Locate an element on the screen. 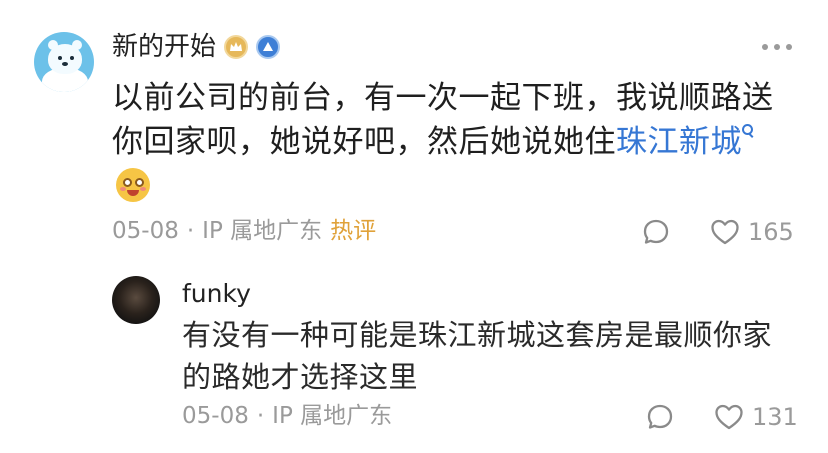 The image size is (828, 453). reply-meta: 05-08 · IP 属地广东 is located at coordinates (287, 416).